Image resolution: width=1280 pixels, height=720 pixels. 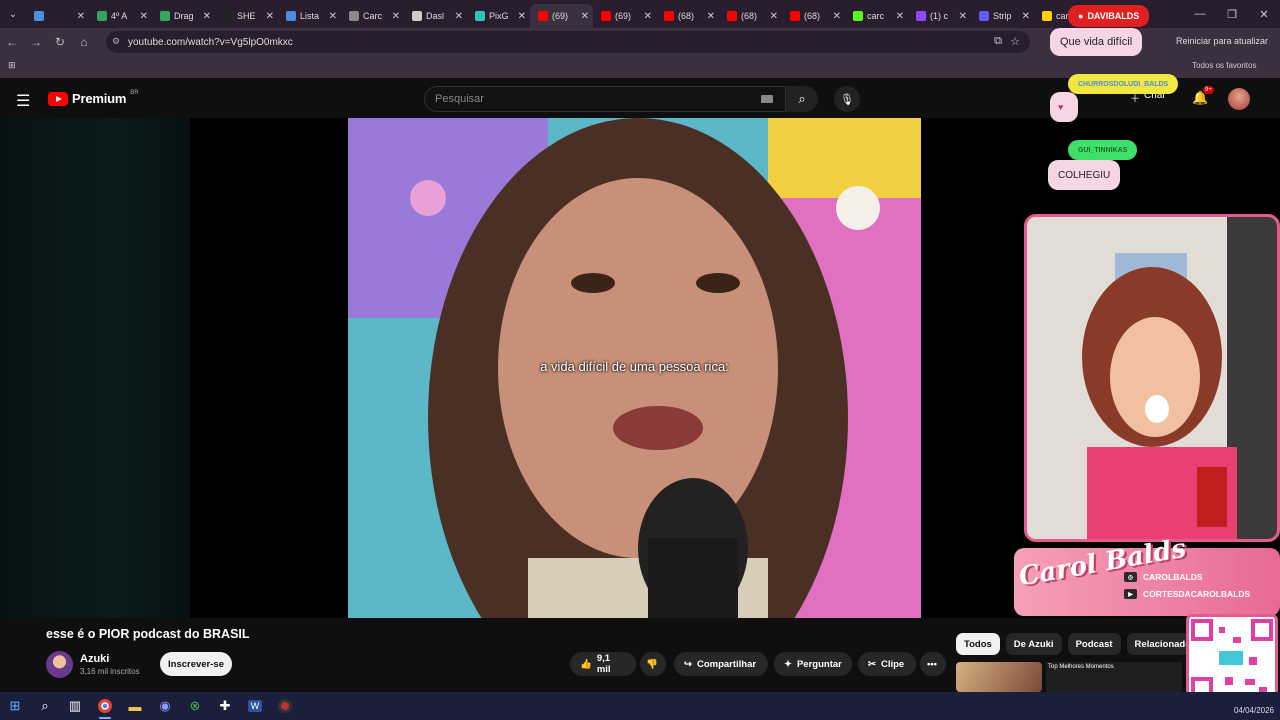 I want to click on search-icon: ⌕, so click(x=45, y=706).